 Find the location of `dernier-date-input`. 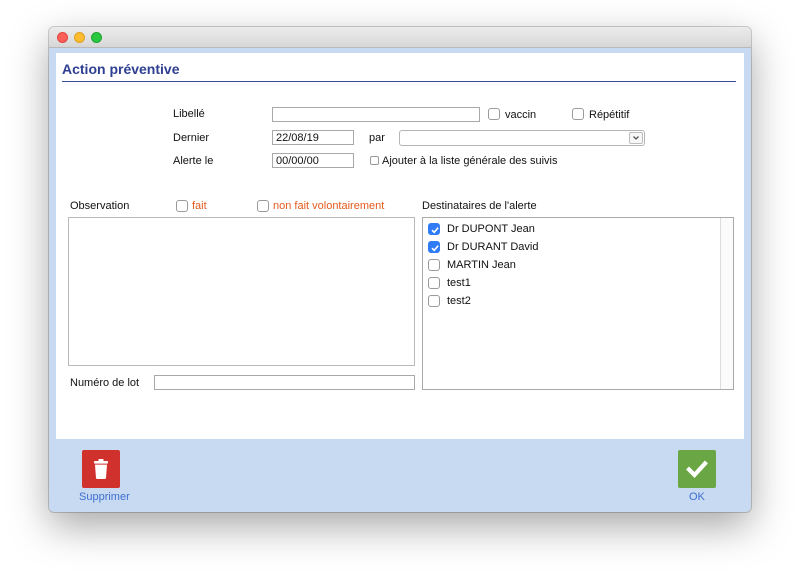

dernier-date-input is located at coordinates (313, 137).